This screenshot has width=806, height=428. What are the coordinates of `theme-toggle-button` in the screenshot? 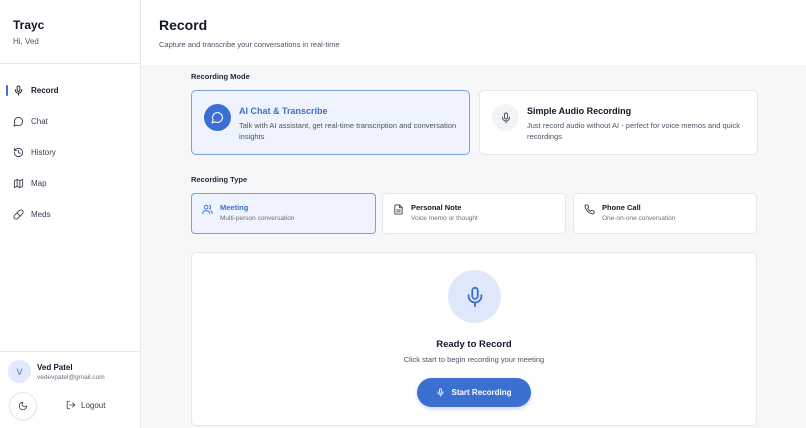 It's located at (23, 406).